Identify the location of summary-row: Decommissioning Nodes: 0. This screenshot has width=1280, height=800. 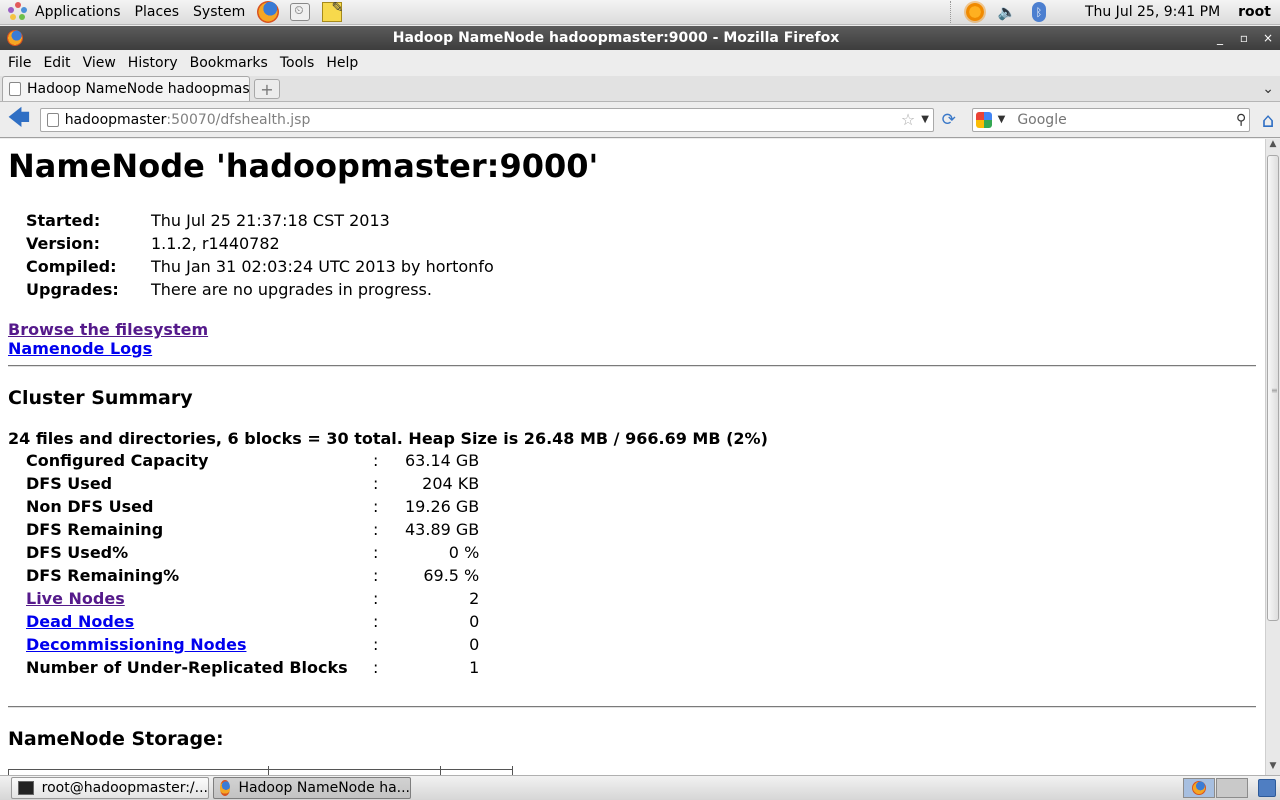
(252, 644).